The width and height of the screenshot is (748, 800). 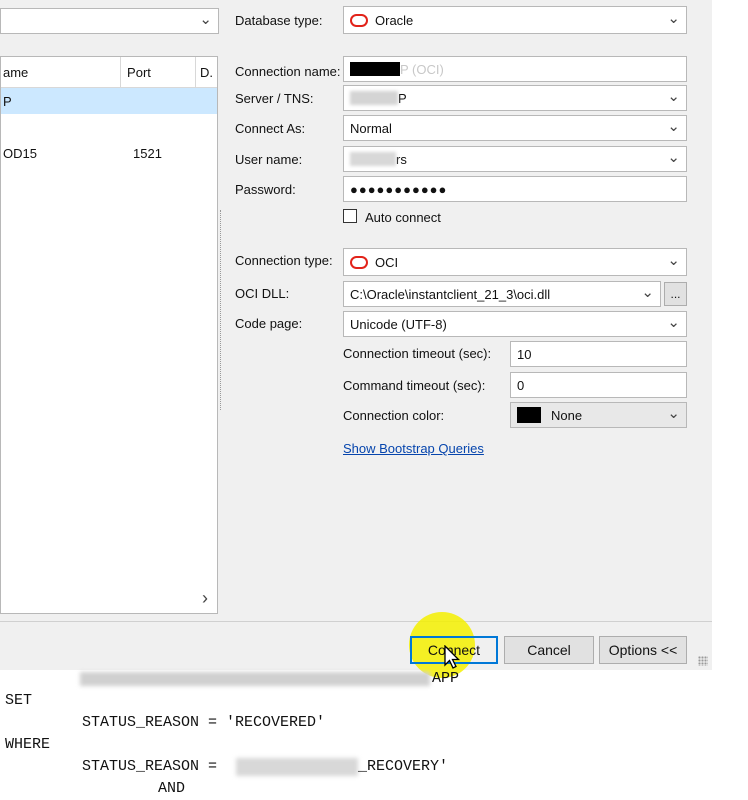 I want to click on code-page-label: Code page:, so click(x=269, y=323).